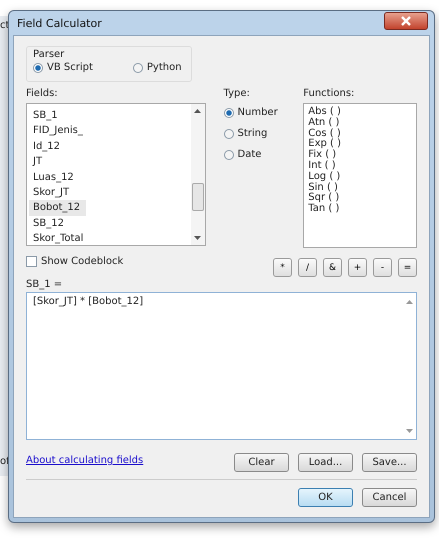 Image resolution: width=439 pixels, height=551 pixels. What do you see at coordinates (382, 267) in the screenshot?
I see `operator-button: -` at bounding box center [382, 267].